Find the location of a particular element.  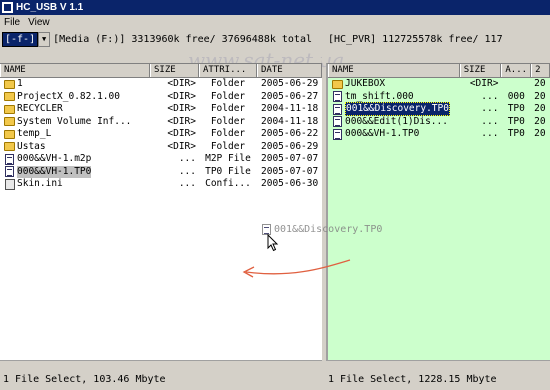

right-status-bar: 1 File Select, 1228.15 Mbyte is located at coordinates (439, 379).